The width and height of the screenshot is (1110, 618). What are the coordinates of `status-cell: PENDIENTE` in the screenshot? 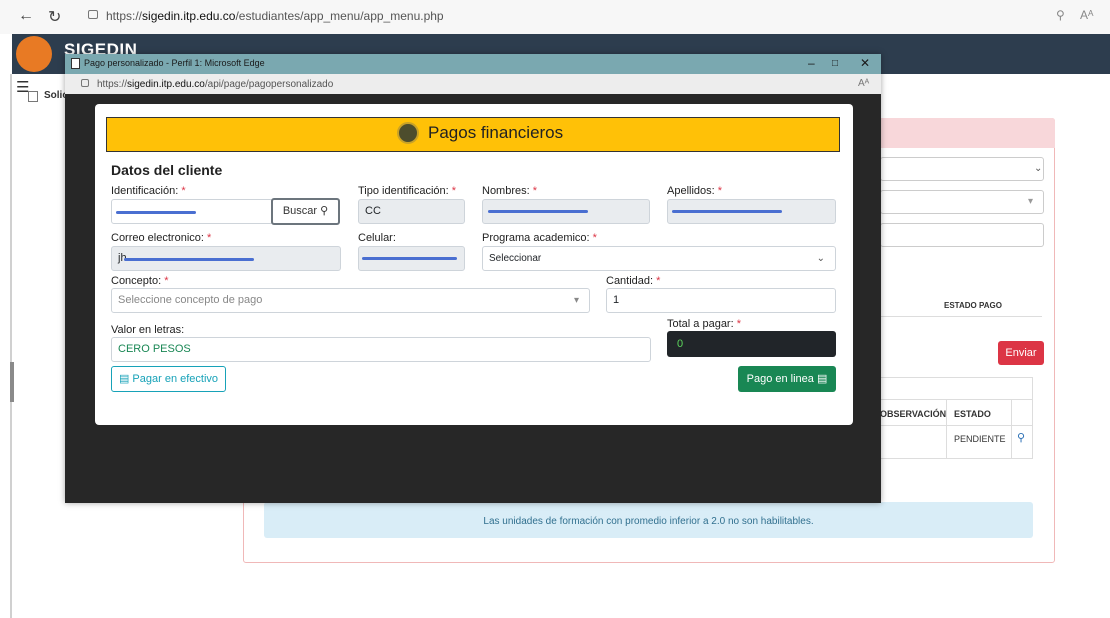 It's located at (980, 439).